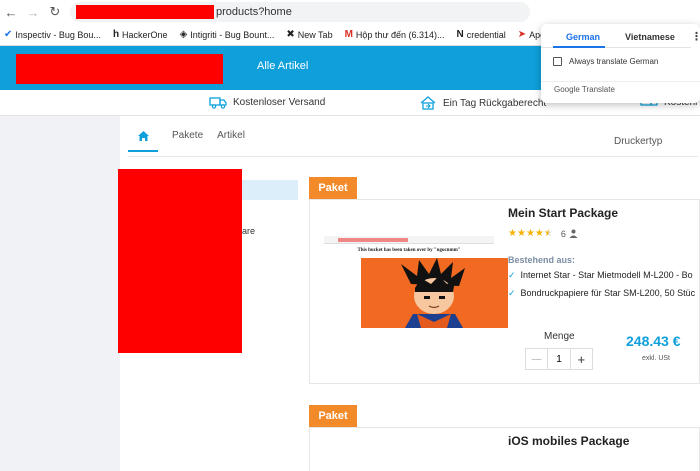 The image size is (700, 471). I want to click on benefit-label: Ein Tag Rückgaberecht, so click(495, 103).